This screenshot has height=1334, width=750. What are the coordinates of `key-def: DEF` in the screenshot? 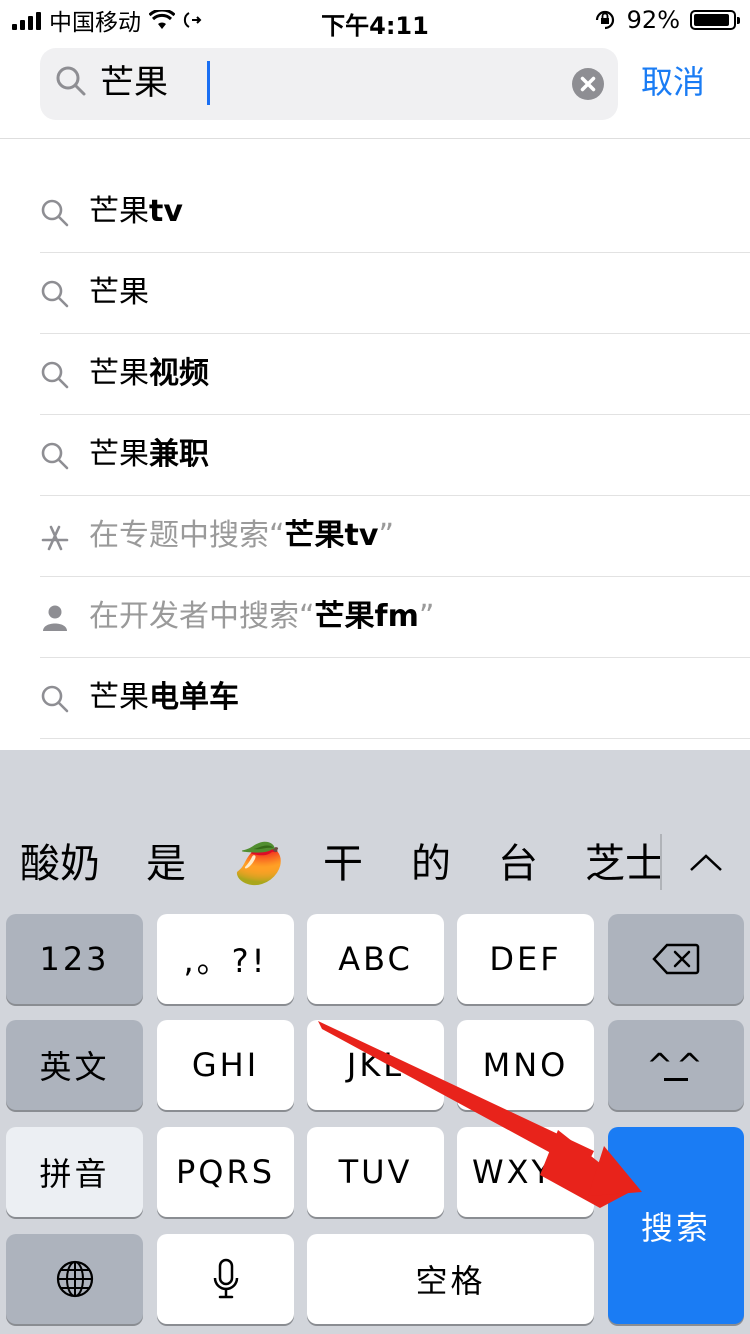 It's located at (525, 959).